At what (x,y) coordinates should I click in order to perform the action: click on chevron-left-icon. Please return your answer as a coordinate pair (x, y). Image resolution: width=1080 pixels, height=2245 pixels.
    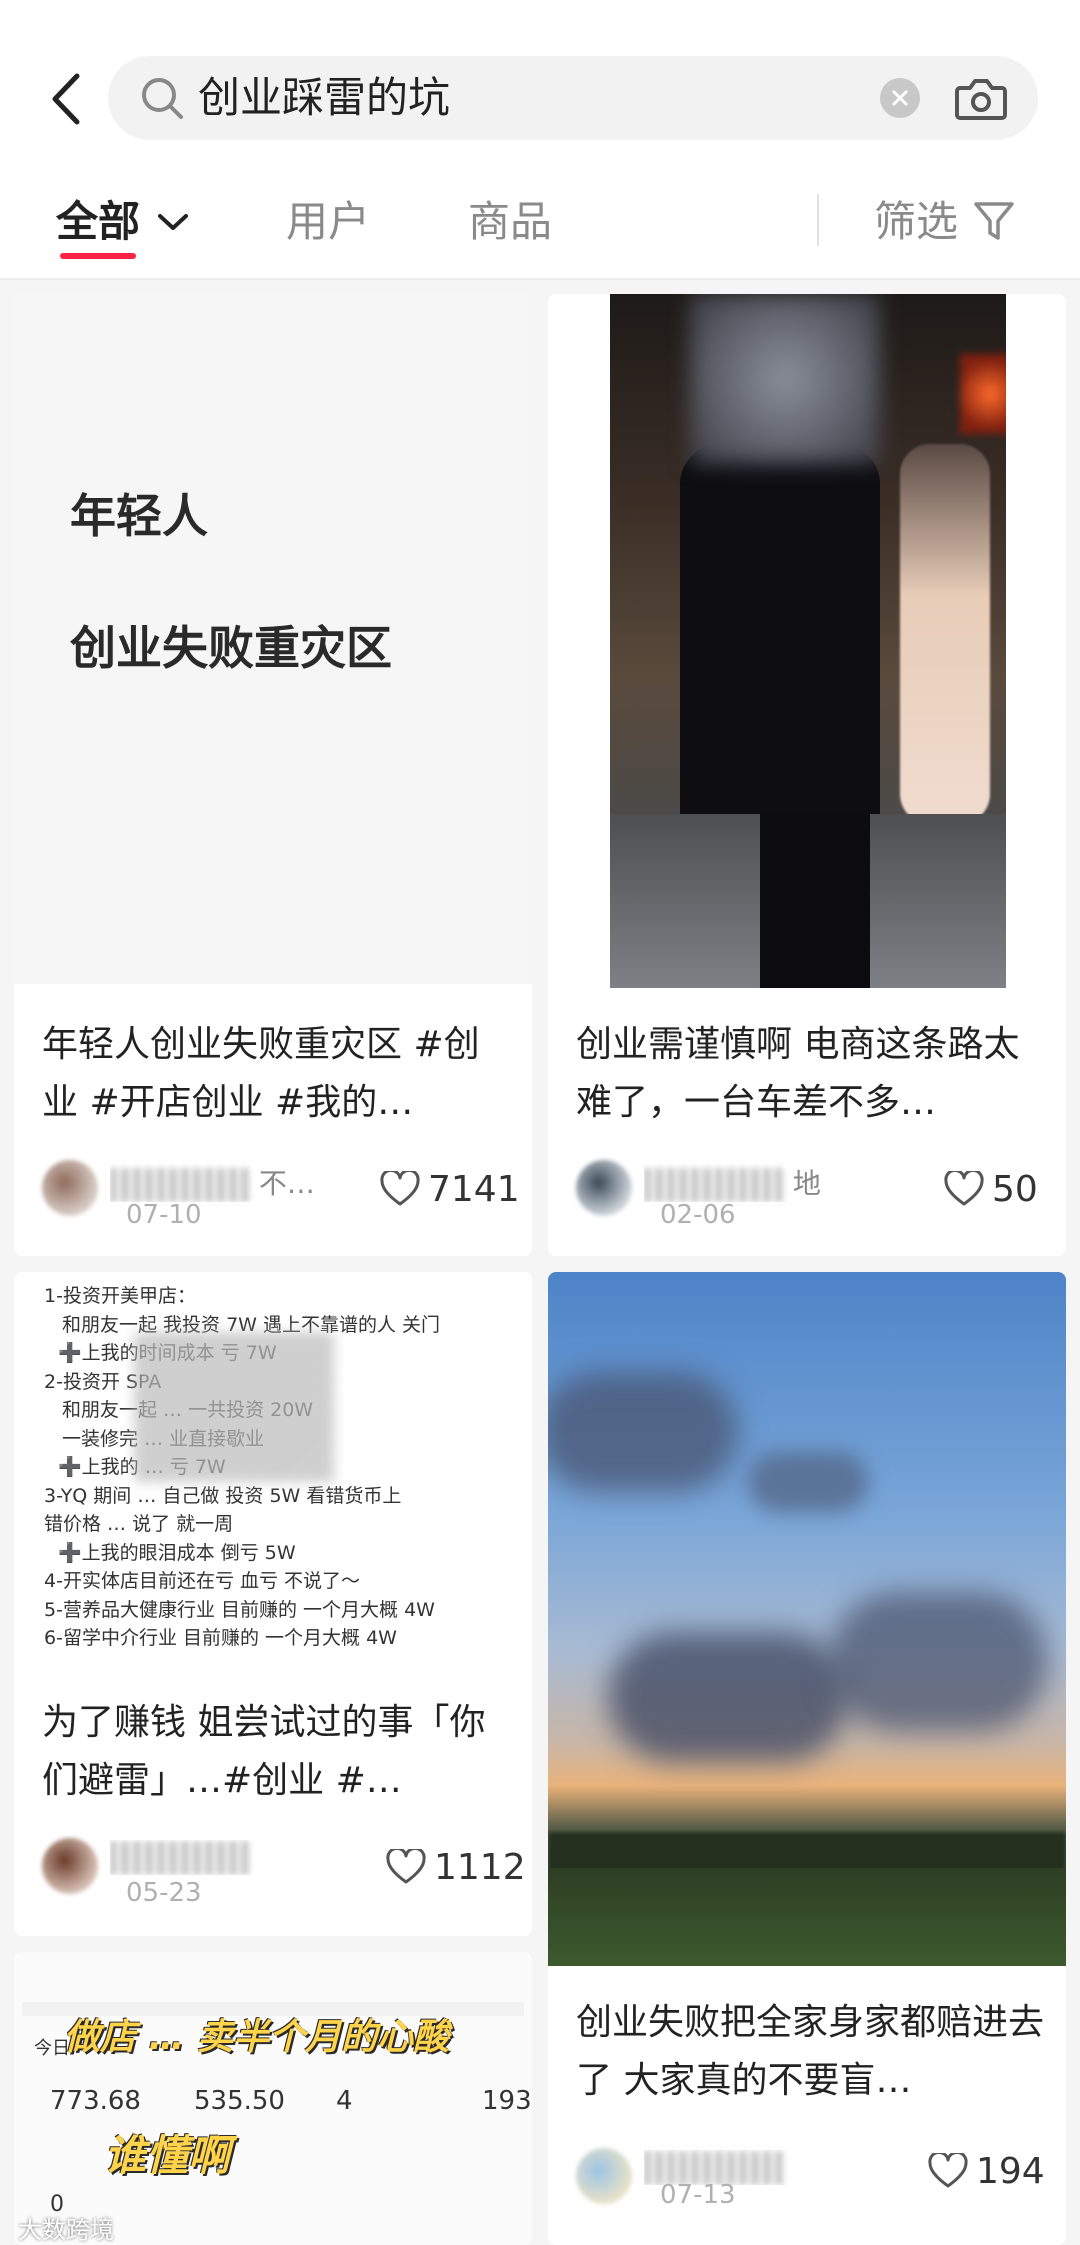
    Looking at the image, I should click on (66, 99).